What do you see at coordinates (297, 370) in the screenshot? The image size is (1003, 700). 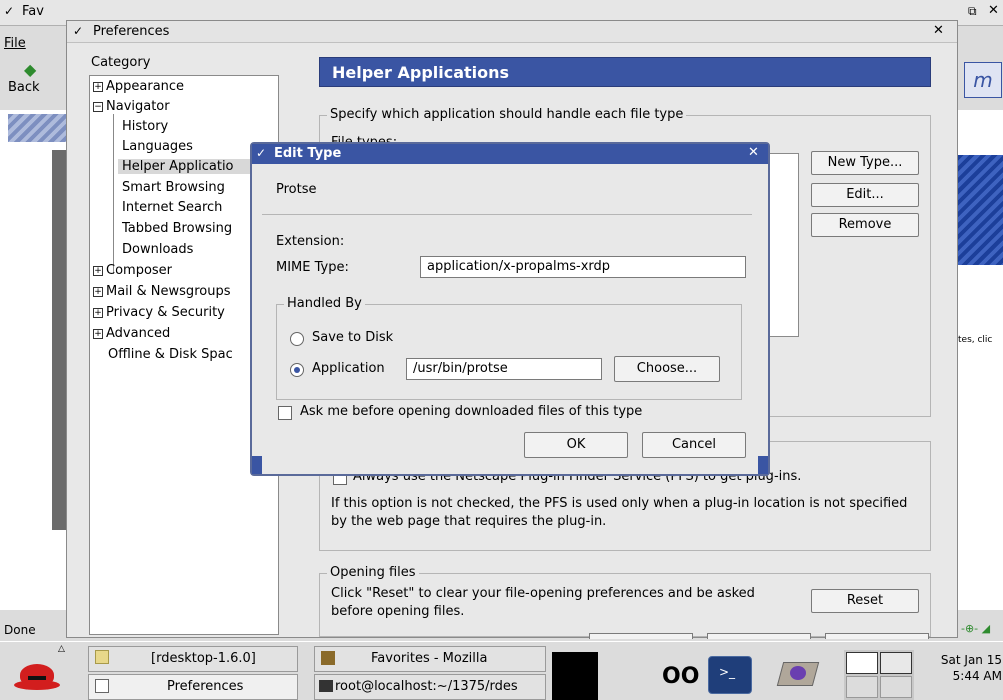 I see `application-radio` at bounding box center [297, 370].